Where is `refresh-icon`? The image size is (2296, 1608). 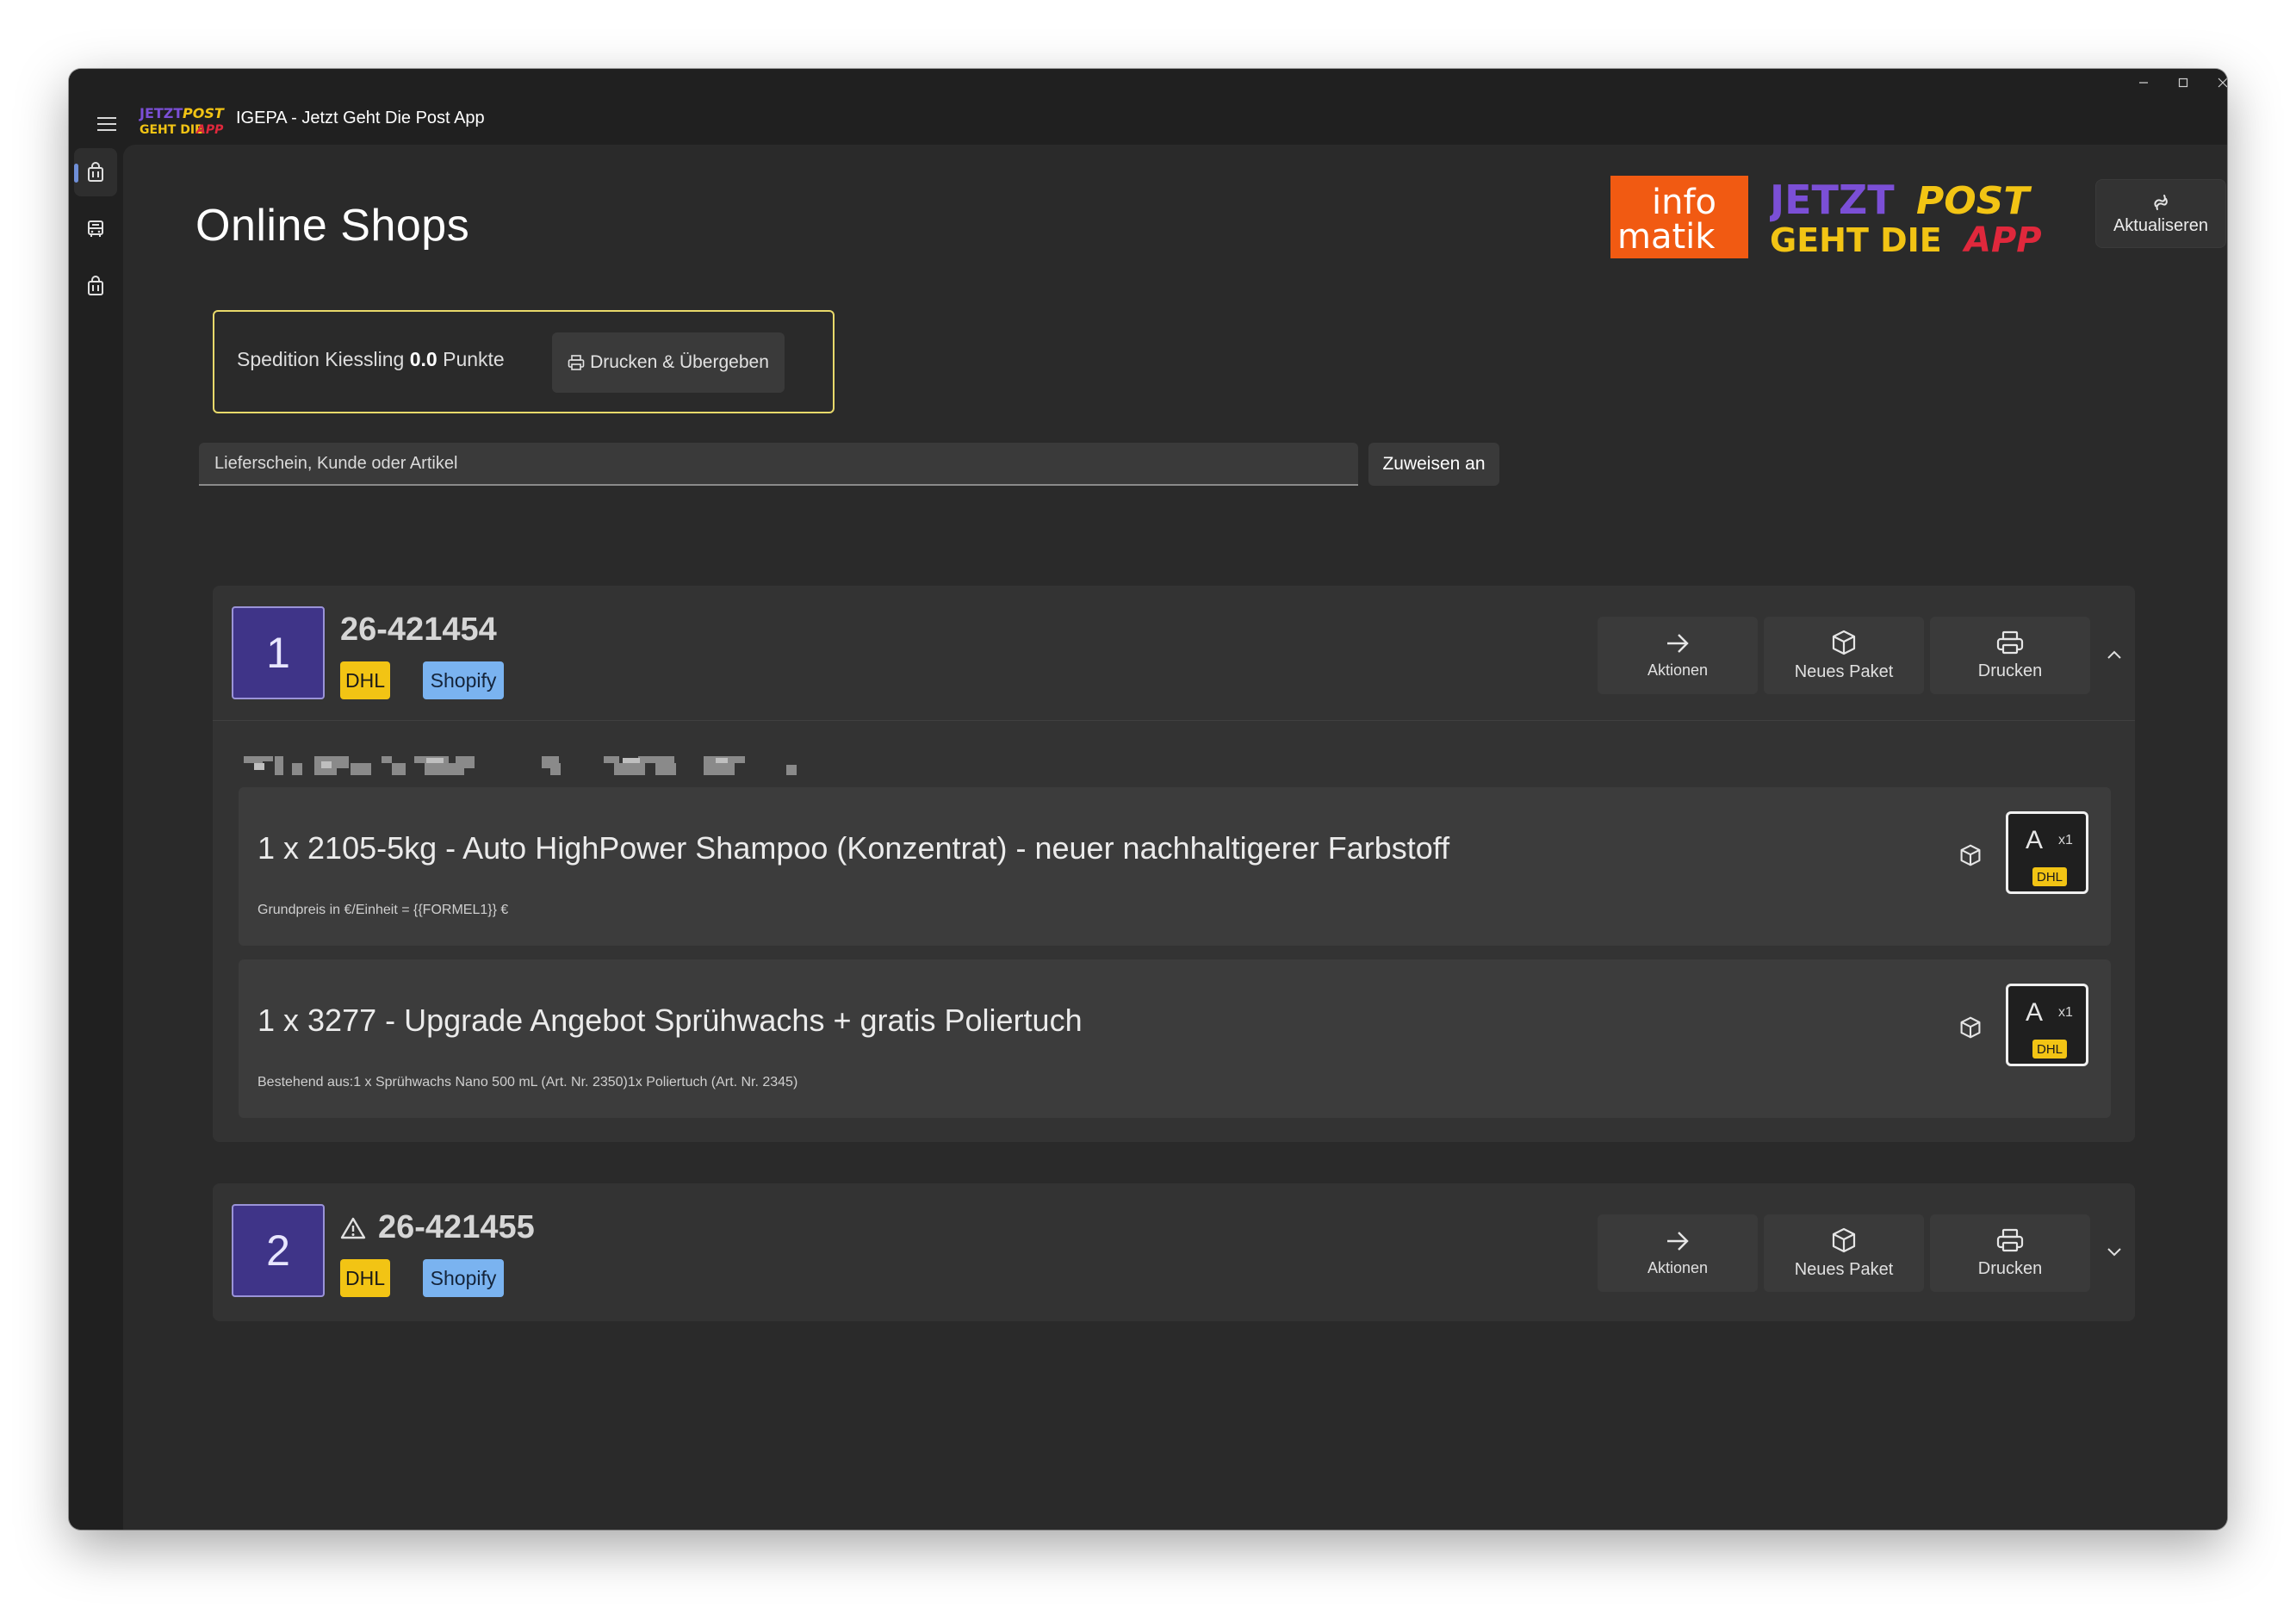
refresh-icon is located at coordinates (2161, 202).